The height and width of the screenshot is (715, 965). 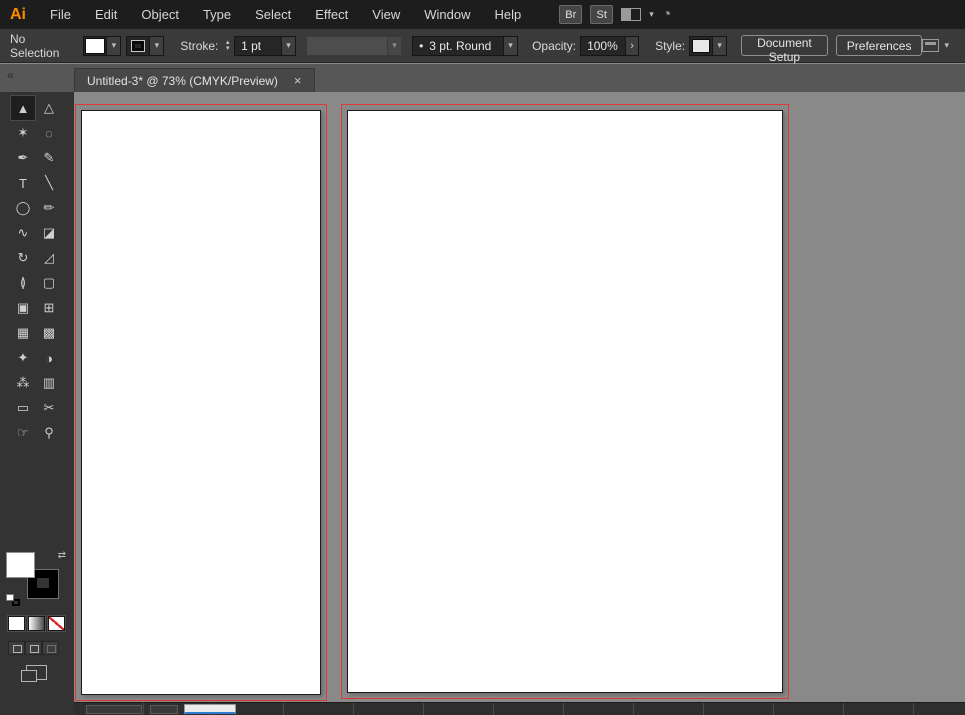 I want to click on graphic-style-dropdown: ▾, so click(x=708, y=45).